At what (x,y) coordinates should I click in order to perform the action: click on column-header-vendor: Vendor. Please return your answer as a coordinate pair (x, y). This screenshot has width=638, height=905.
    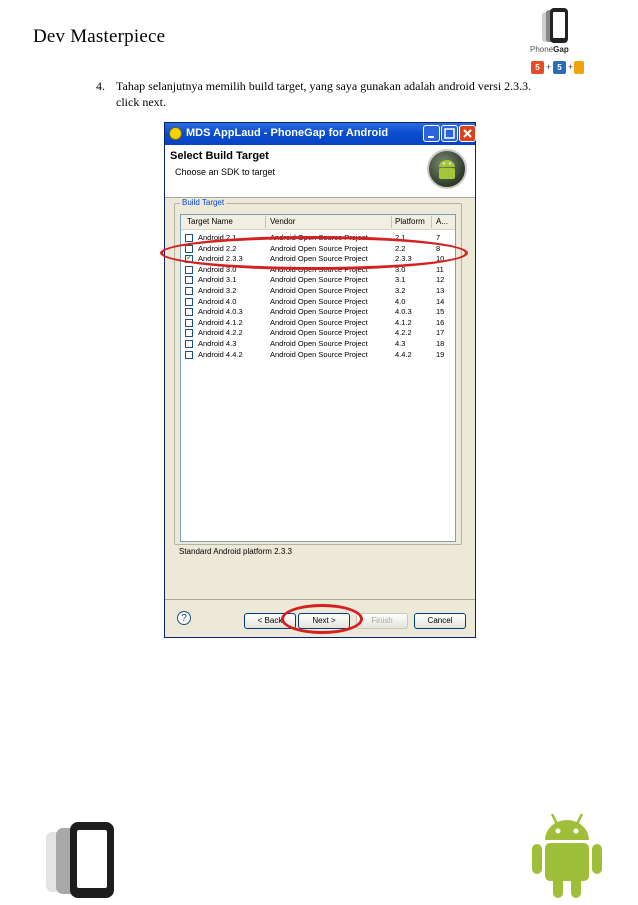
    Looking at the image, I should click on (282, 221).